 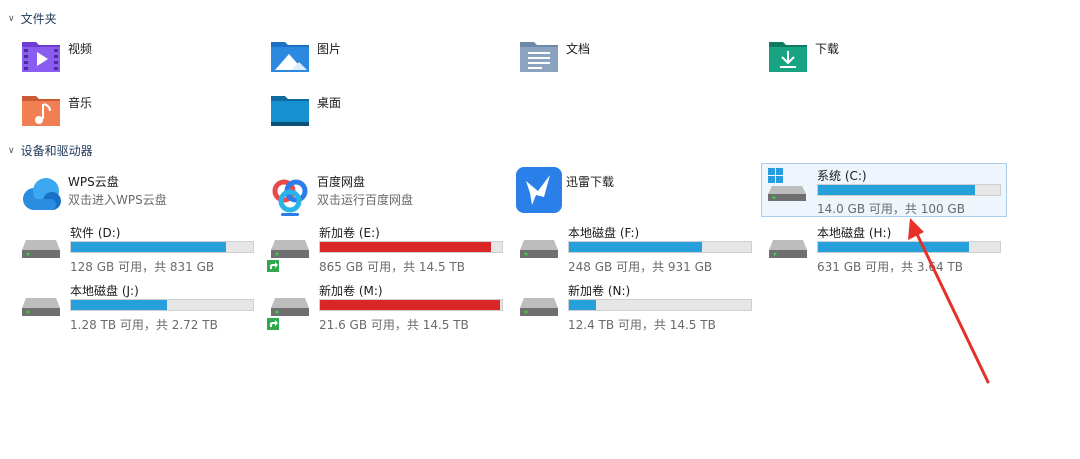 I want to click on devices-section-header: ∨ 设备和驱动器, so click(x=50, y=150).